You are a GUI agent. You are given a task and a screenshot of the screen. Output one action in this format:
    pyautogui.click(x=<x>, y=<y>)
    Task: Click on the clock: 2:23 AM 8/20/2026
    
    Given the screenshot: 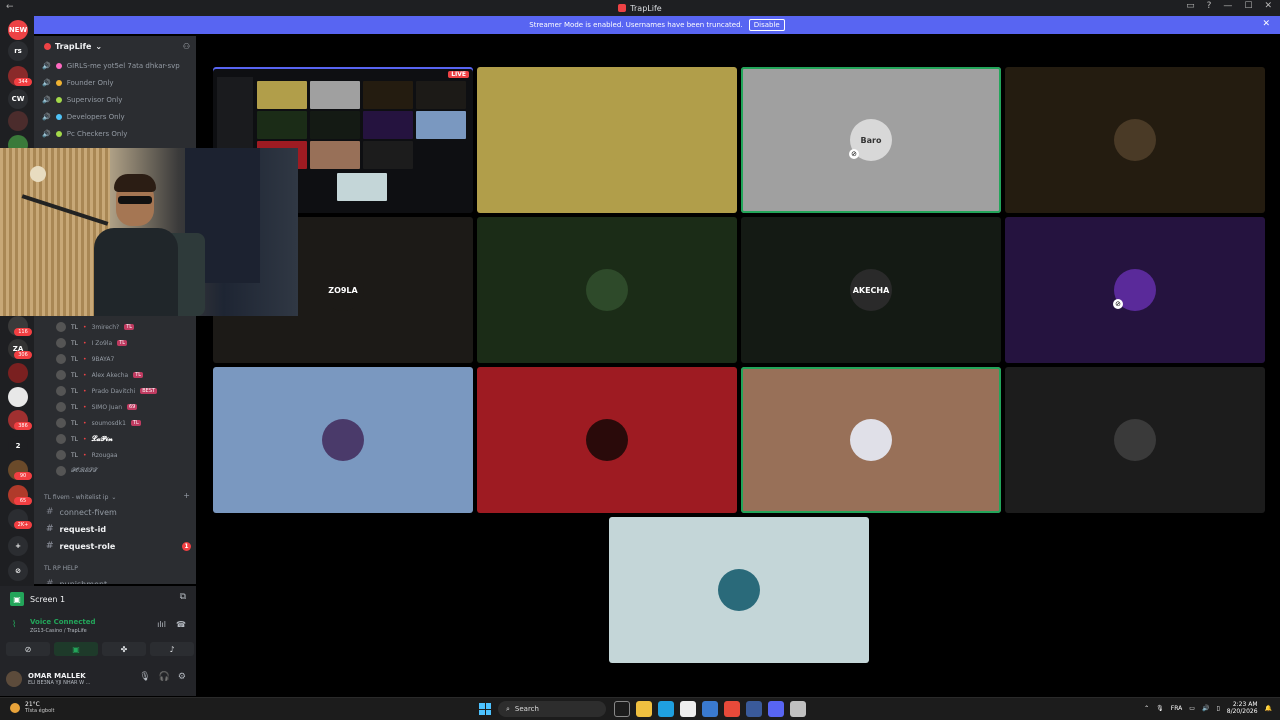 What is the action you would take?
    pyautogui.click(x=1242, y=708)
    